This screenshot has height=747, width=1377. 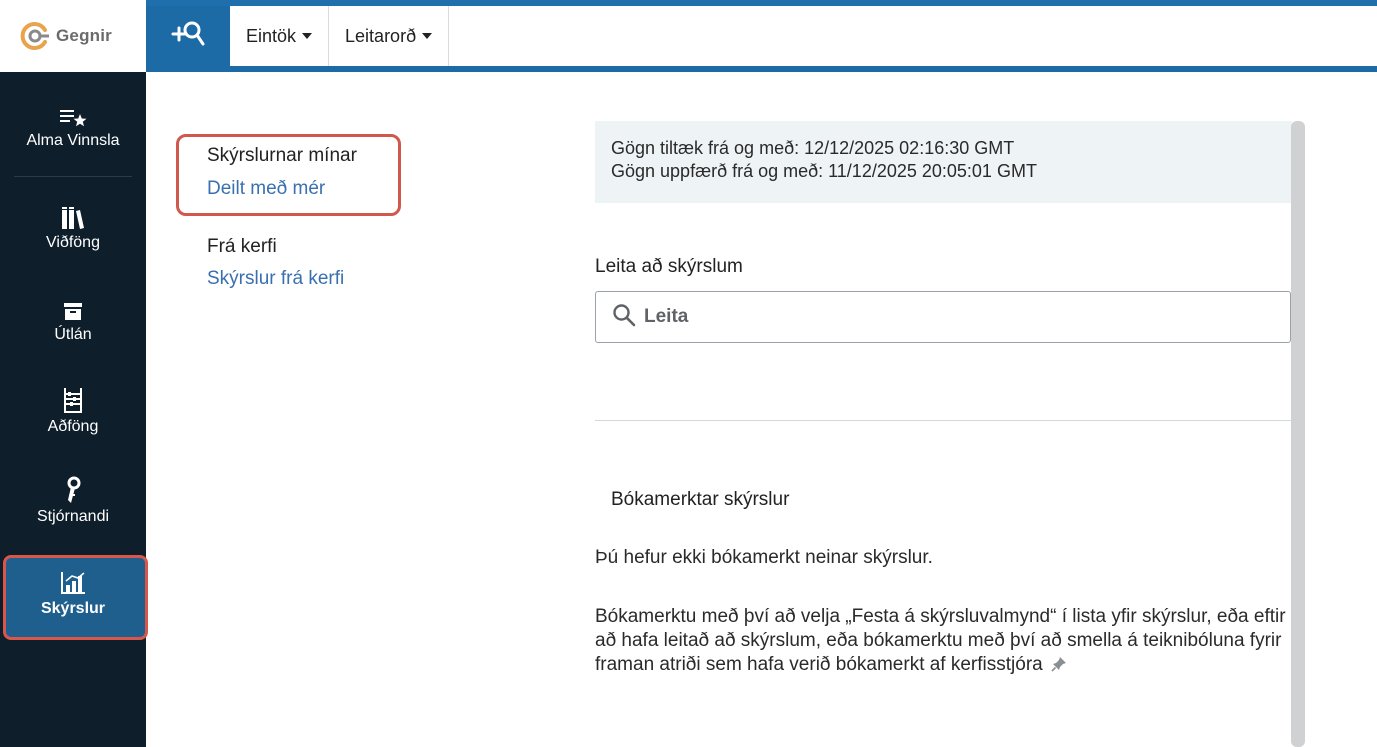 I want to click on search-reports-field, so click(x=943, y=317).